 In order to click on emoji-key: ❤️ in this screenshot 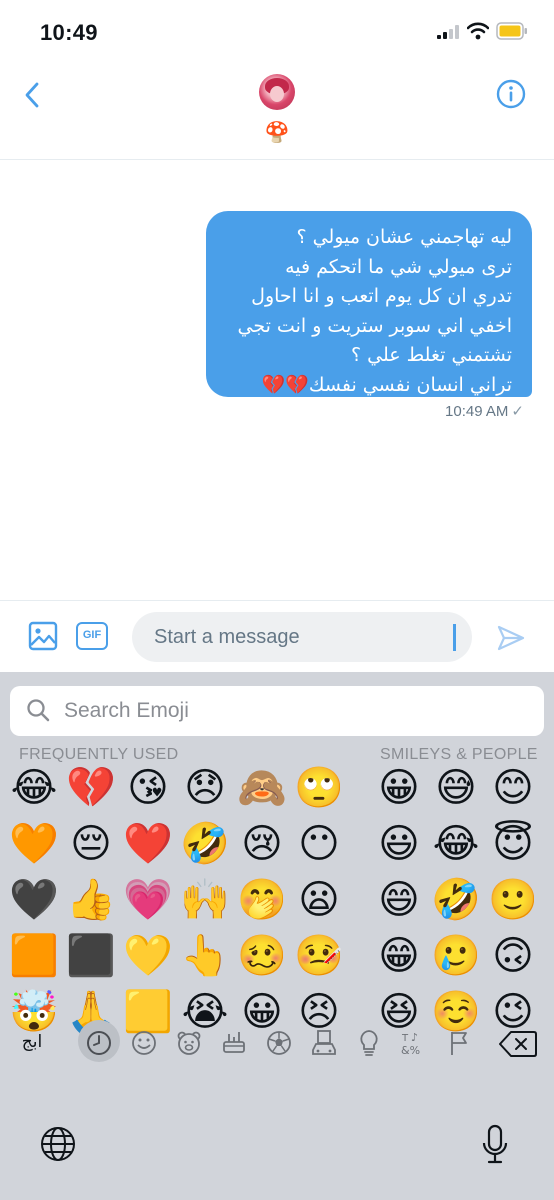, I will do `click(148, 844)`.